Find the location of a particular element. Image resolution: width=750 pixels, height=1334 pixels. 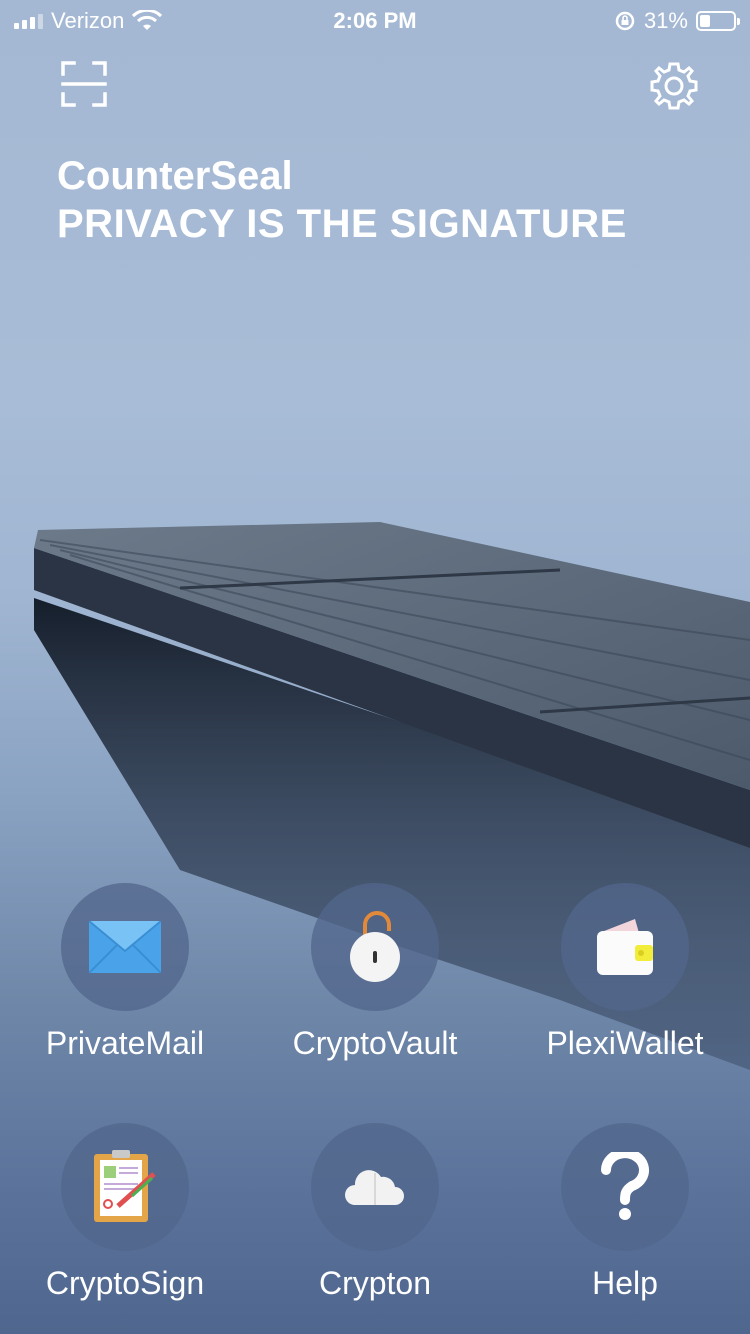

rotation-lock-icon is located at coordinates (625, 21).